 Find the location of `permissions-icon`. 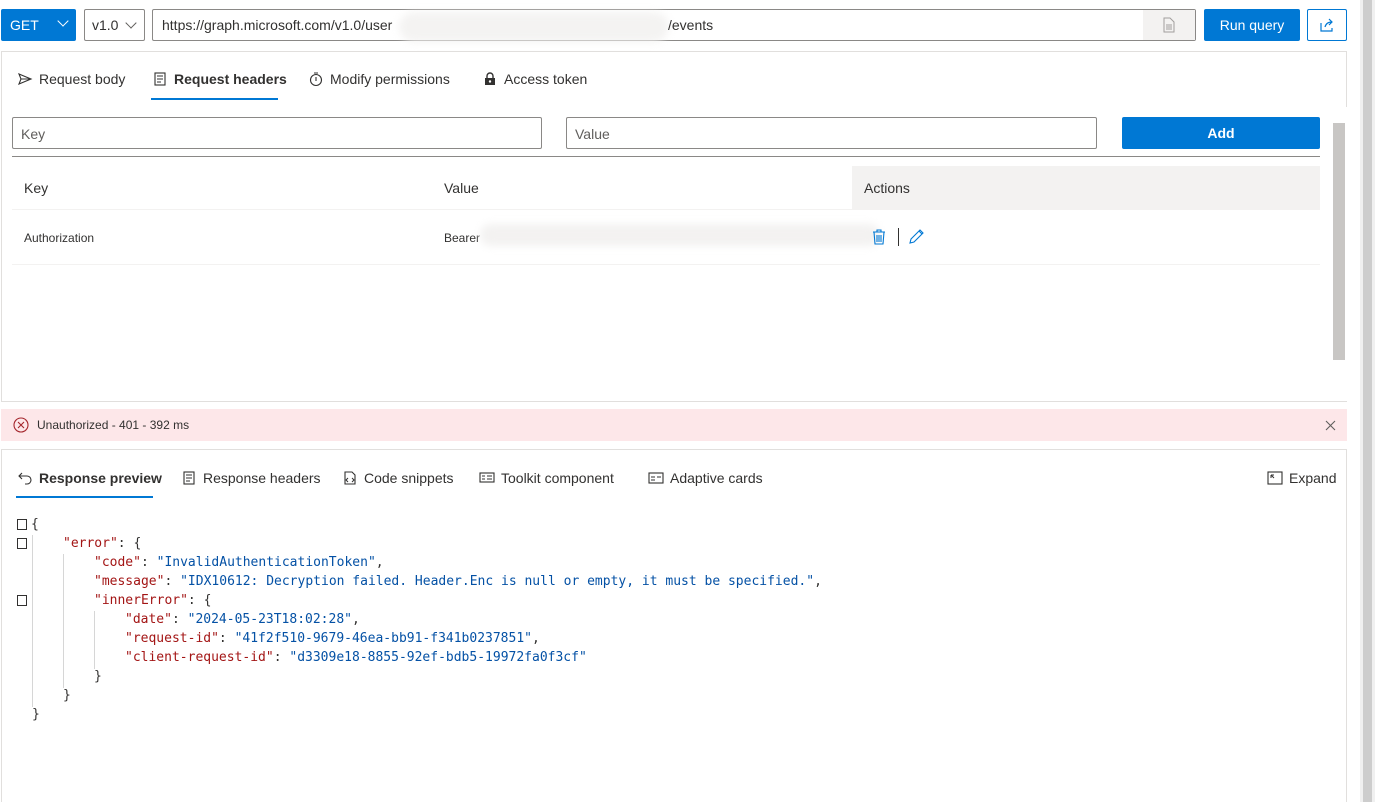

permissions-icon is located at coordinates (316, 79).